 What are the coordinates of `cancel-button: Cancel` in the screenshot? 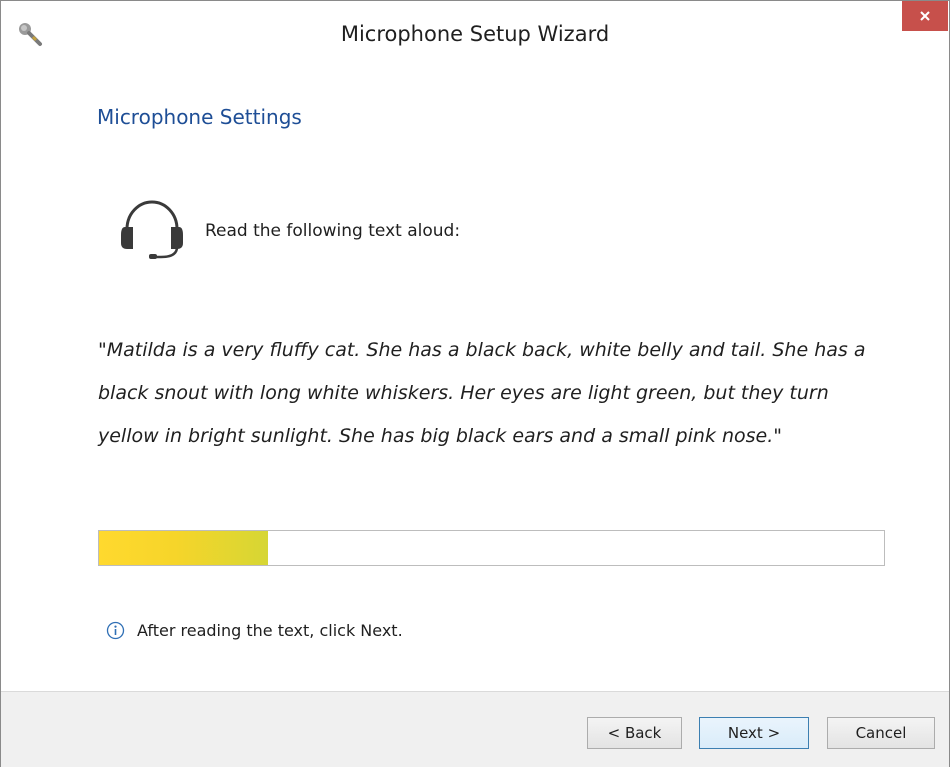 It's located at (881, 733).